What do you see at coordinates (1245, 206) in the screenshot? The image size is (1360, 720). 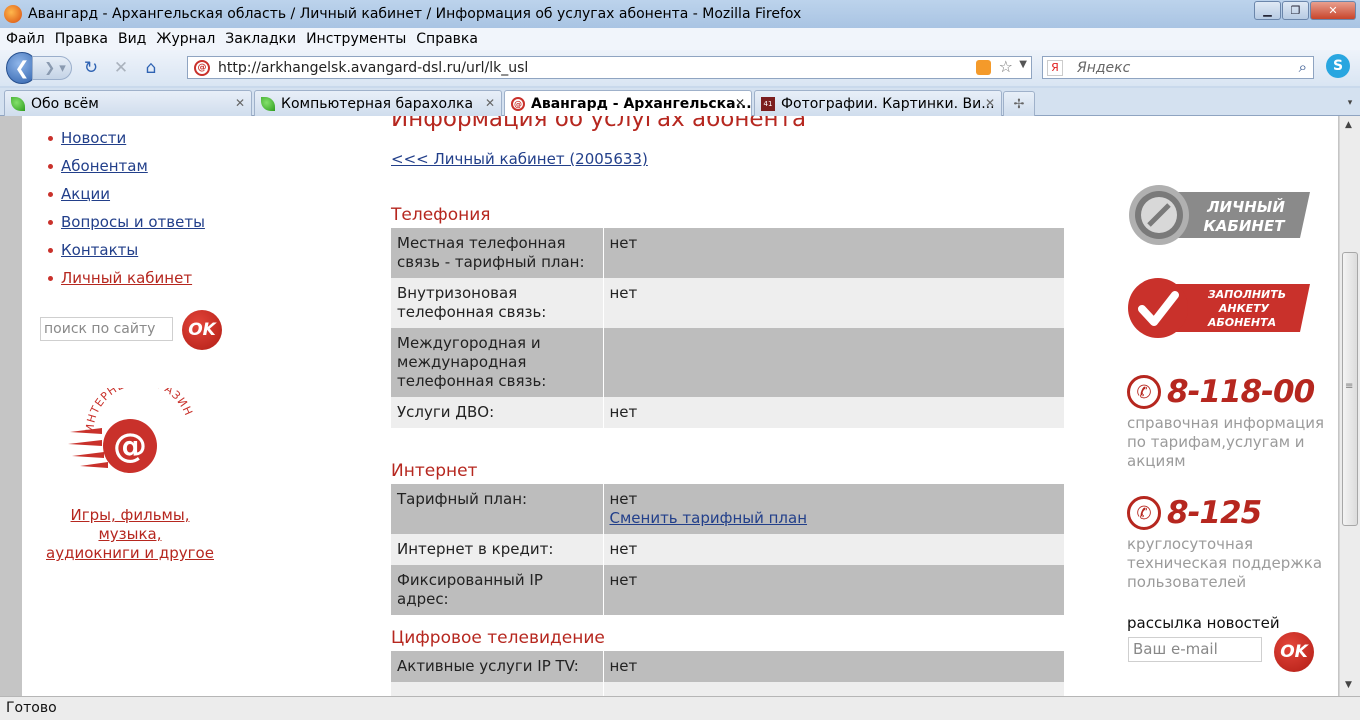 I see `lk-banner-line1: ЛИЧНЫЙ` at bounding box center [1245, 206].